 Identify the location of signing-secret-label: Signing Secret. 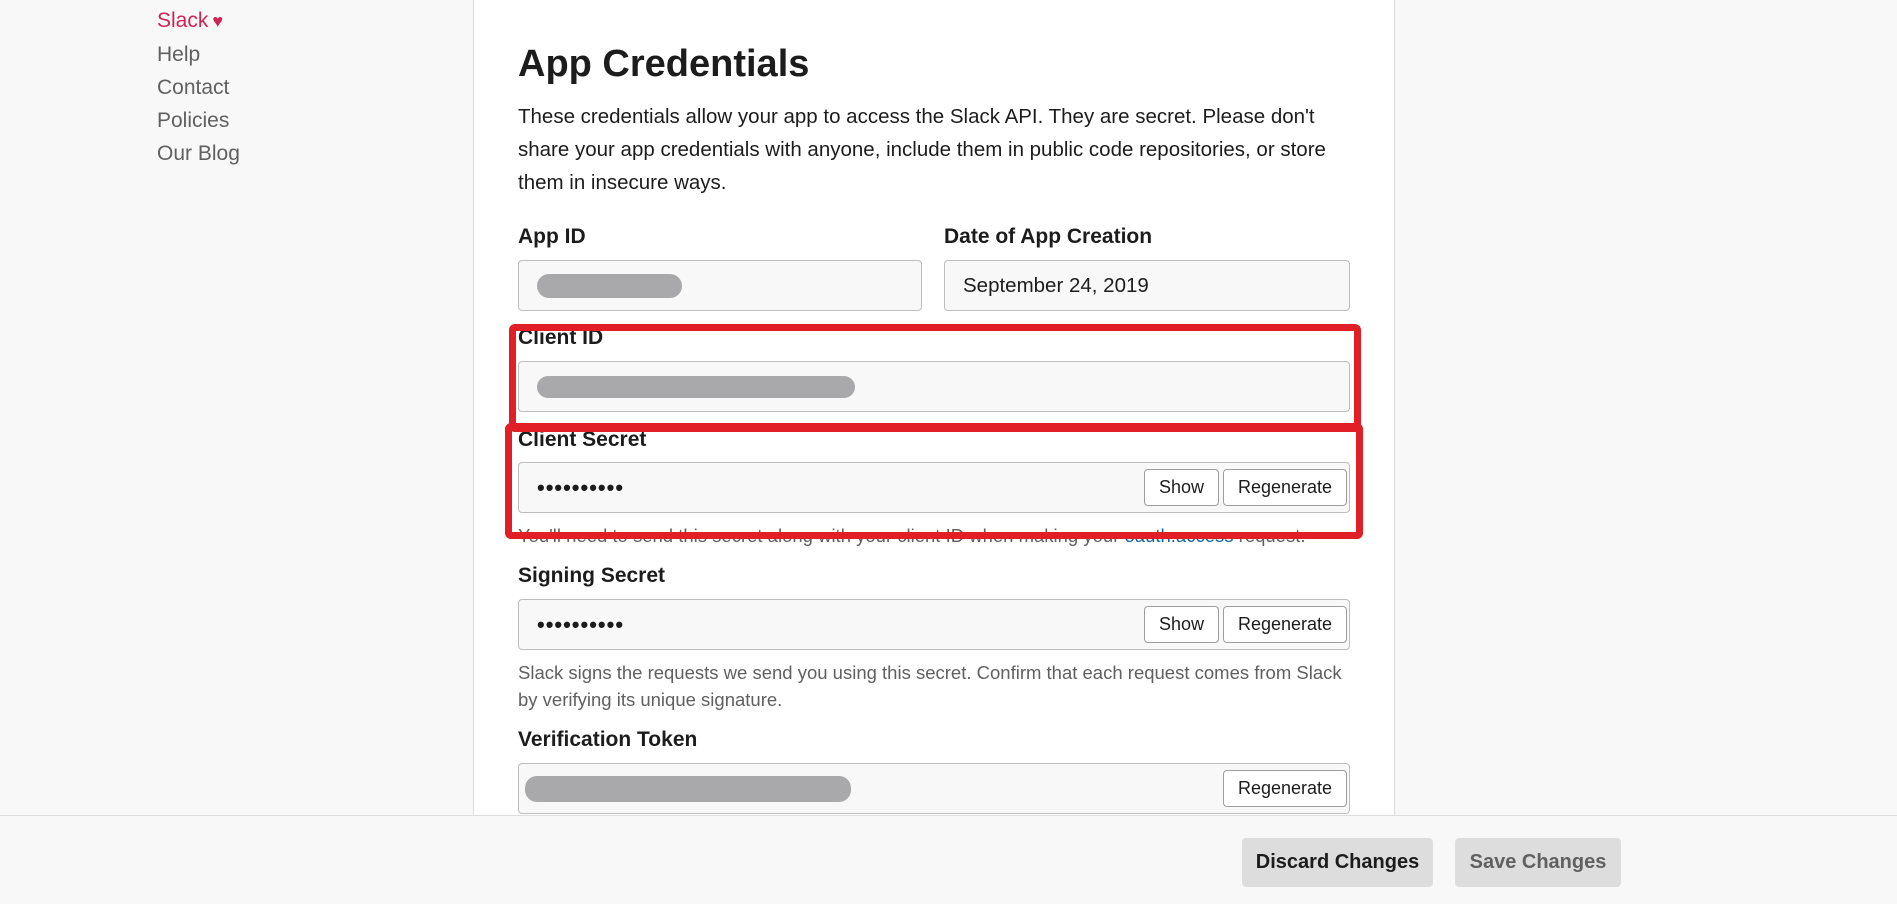
(592, 575).